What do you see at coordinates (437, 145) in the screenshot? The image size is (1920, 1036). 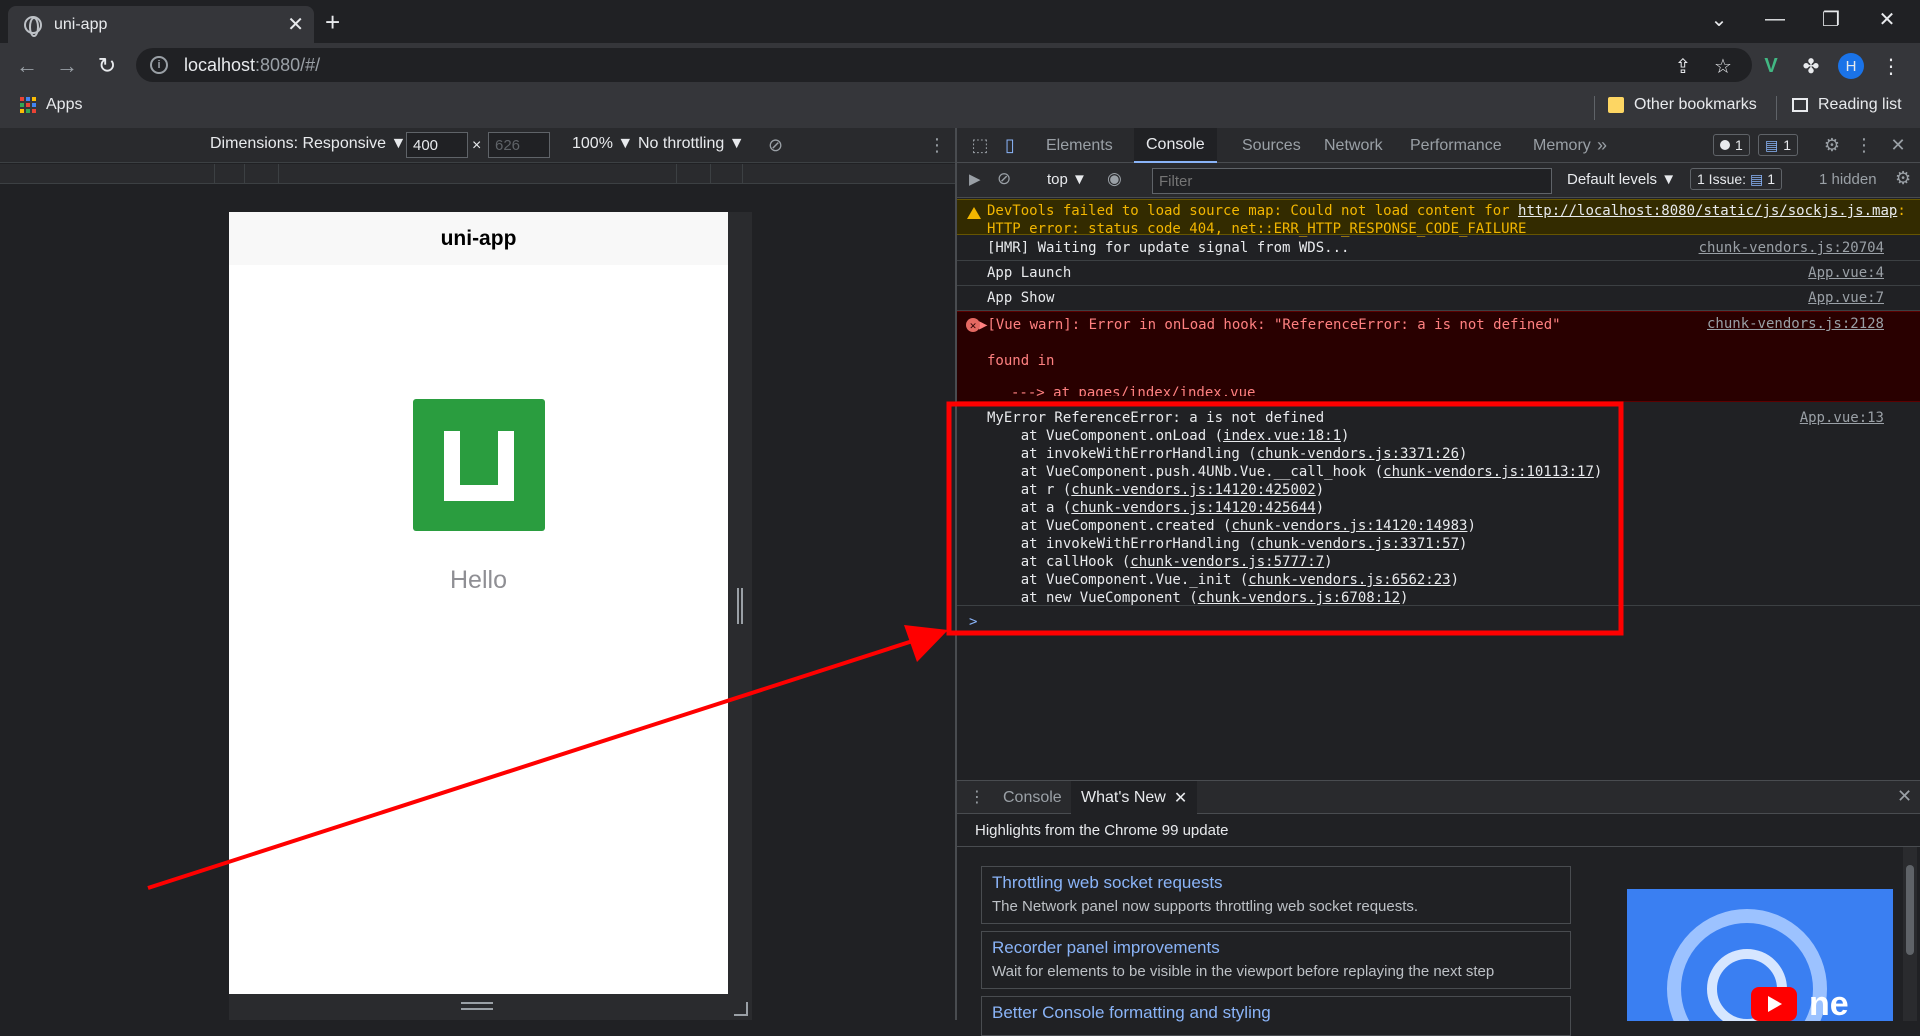 I see `width-input` at bounding box center [437, 145].